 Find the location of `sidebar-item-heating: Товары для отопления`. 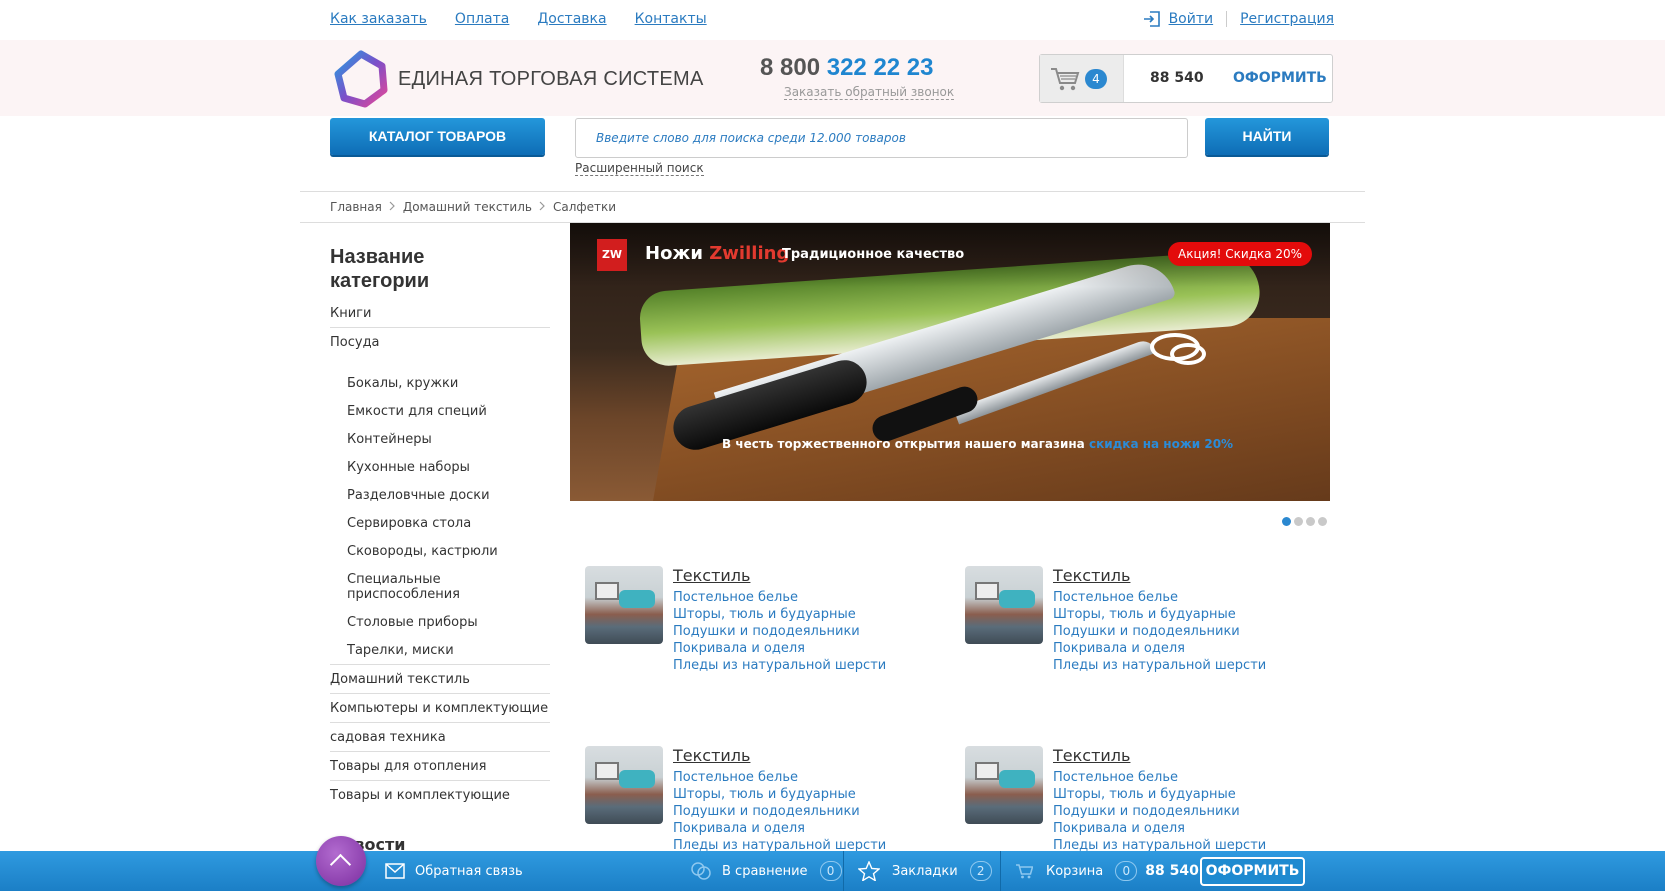

sidebar-item-heating: Товары для отопления is located at coordinates (440, 766).